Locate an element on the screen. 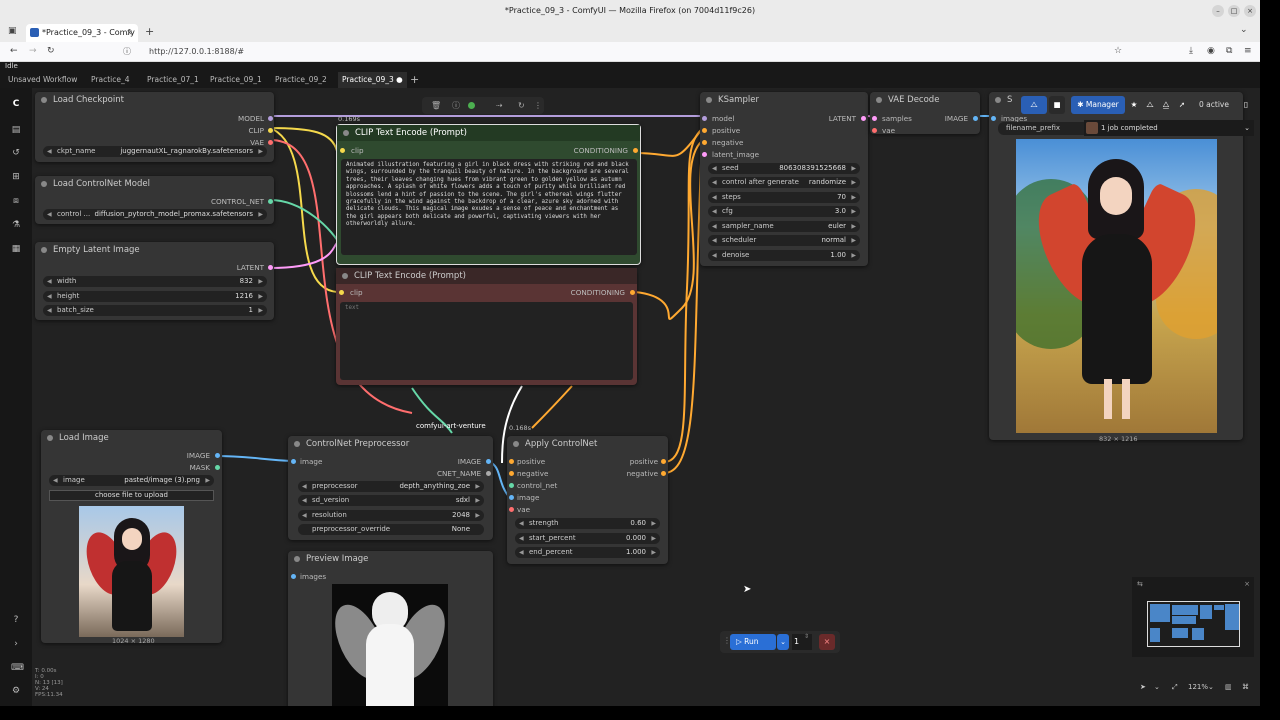 This screenshot has height=720, width=1280. input-model-dot is located at coordinates (704, 118).